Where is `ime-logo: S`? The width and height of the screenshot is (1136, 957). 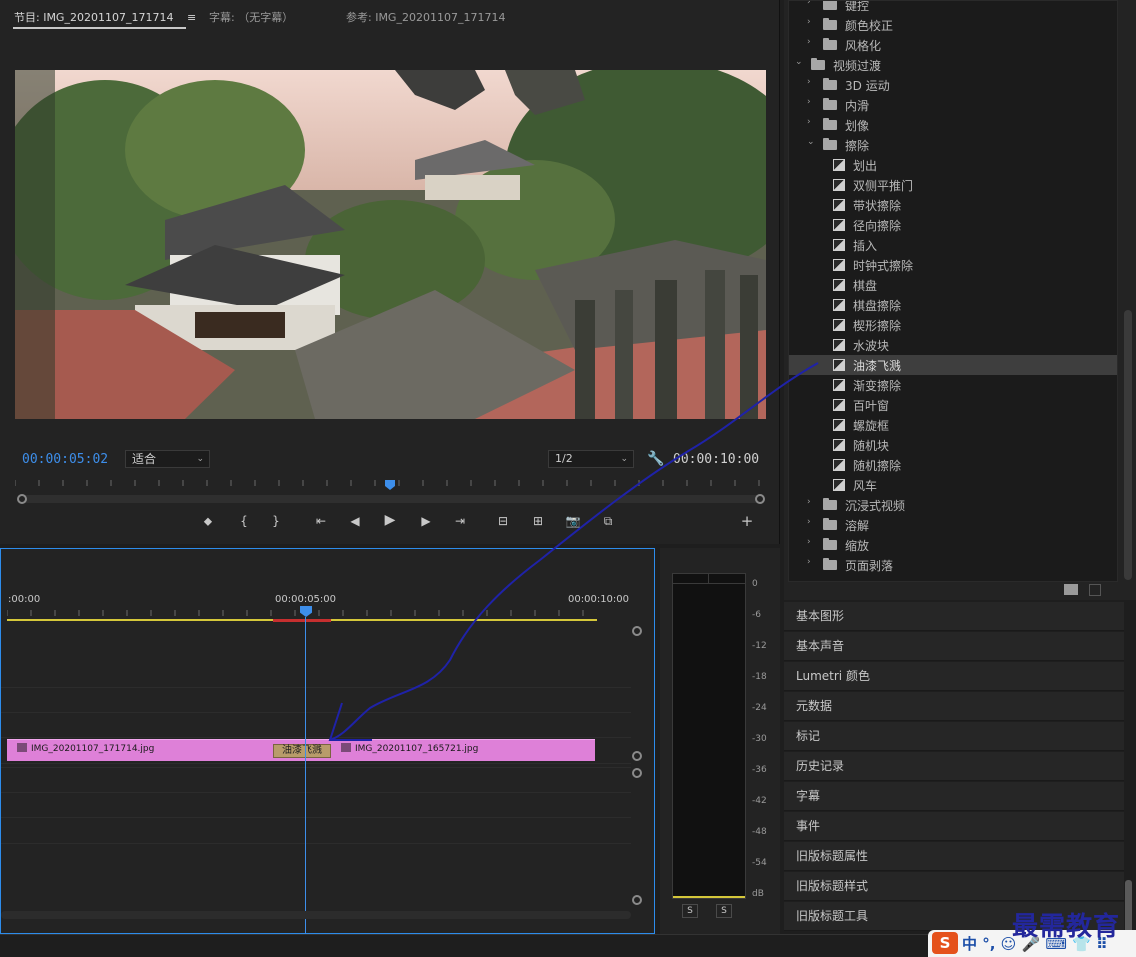 ime-logo: S is located at coordinates (945, 943).